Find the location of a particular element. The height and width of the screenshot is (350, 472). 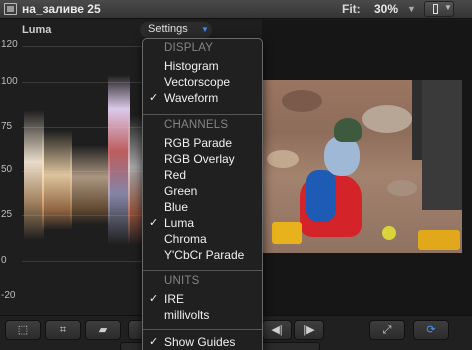

menu-item-waveform: Waveform is located at coordinates (212, 98).